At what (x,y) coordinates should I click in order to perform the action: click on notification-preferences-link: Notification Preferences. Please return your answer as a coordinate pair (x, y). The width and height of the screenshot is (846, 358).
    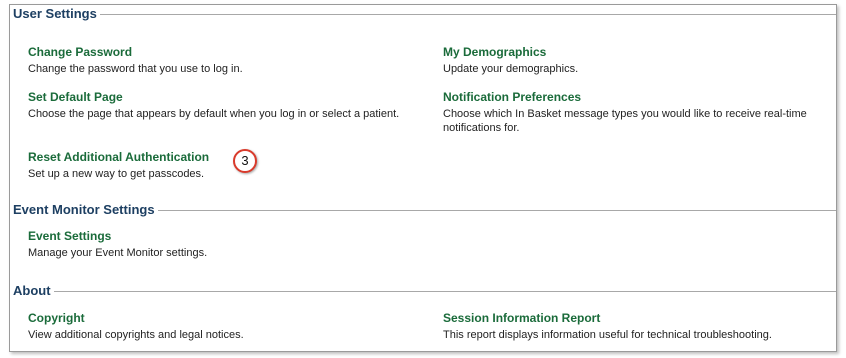
    Looking at the image, I should click on (638, 97).